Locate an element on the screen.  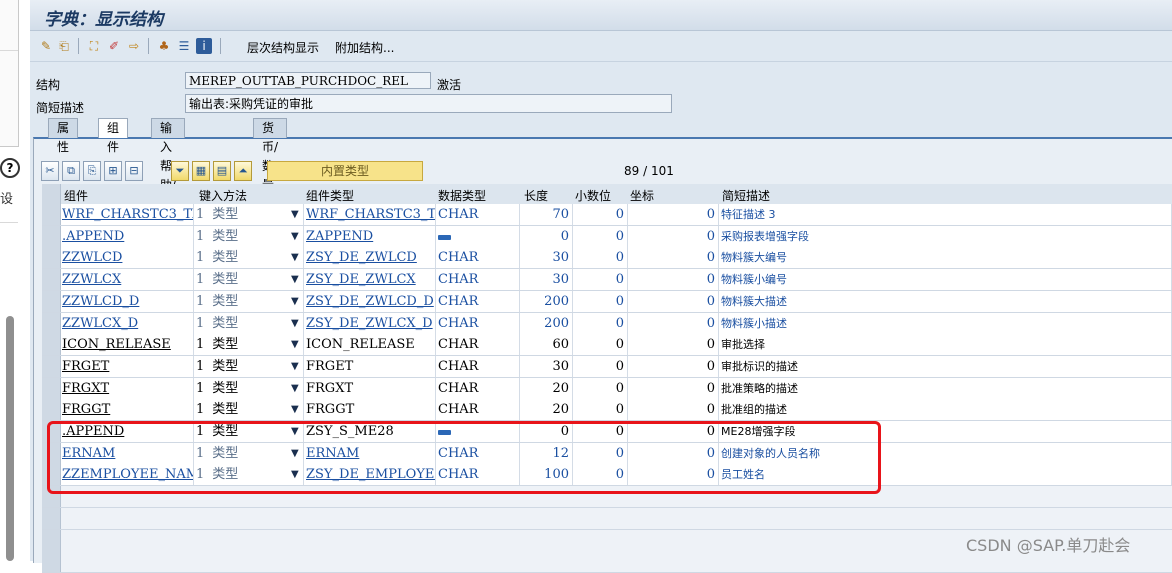
component-type-cell: ZSY_DE_ZWLCX is located at coordinates (370, 280).